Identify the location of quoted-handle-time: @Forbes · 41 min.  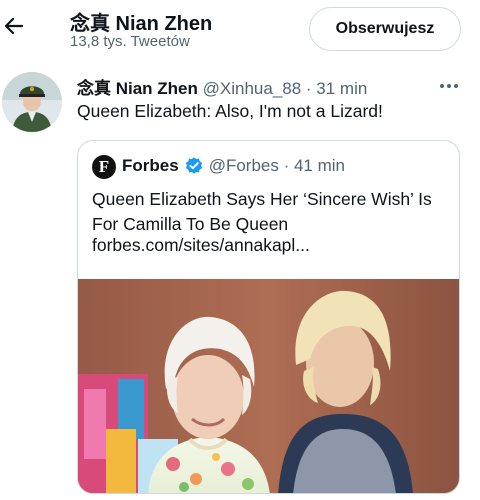
(276, 165).